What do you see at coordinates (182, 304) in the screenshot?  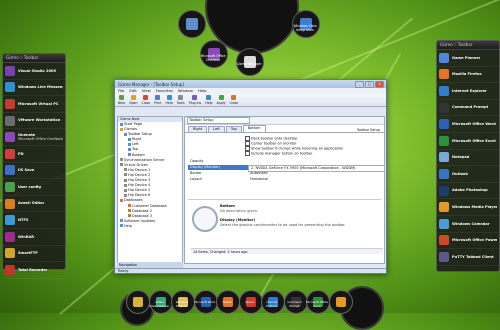 I see `bottom-dock-label: Windows Explorer` at bounding box center [182, 304].